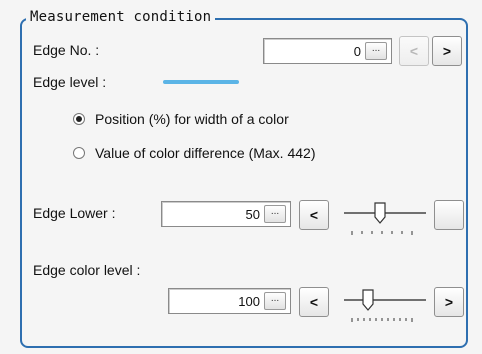  I want to click on edge-lower-decrease-button: <, so click(314, 215).